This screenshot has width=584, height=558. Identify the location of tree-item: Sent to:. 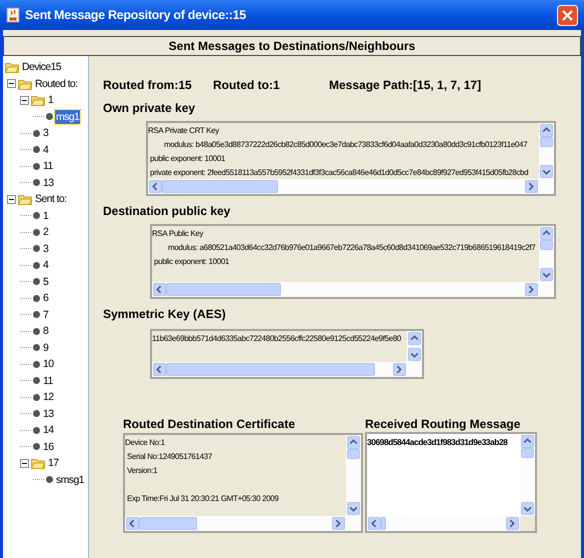
(51, 199).